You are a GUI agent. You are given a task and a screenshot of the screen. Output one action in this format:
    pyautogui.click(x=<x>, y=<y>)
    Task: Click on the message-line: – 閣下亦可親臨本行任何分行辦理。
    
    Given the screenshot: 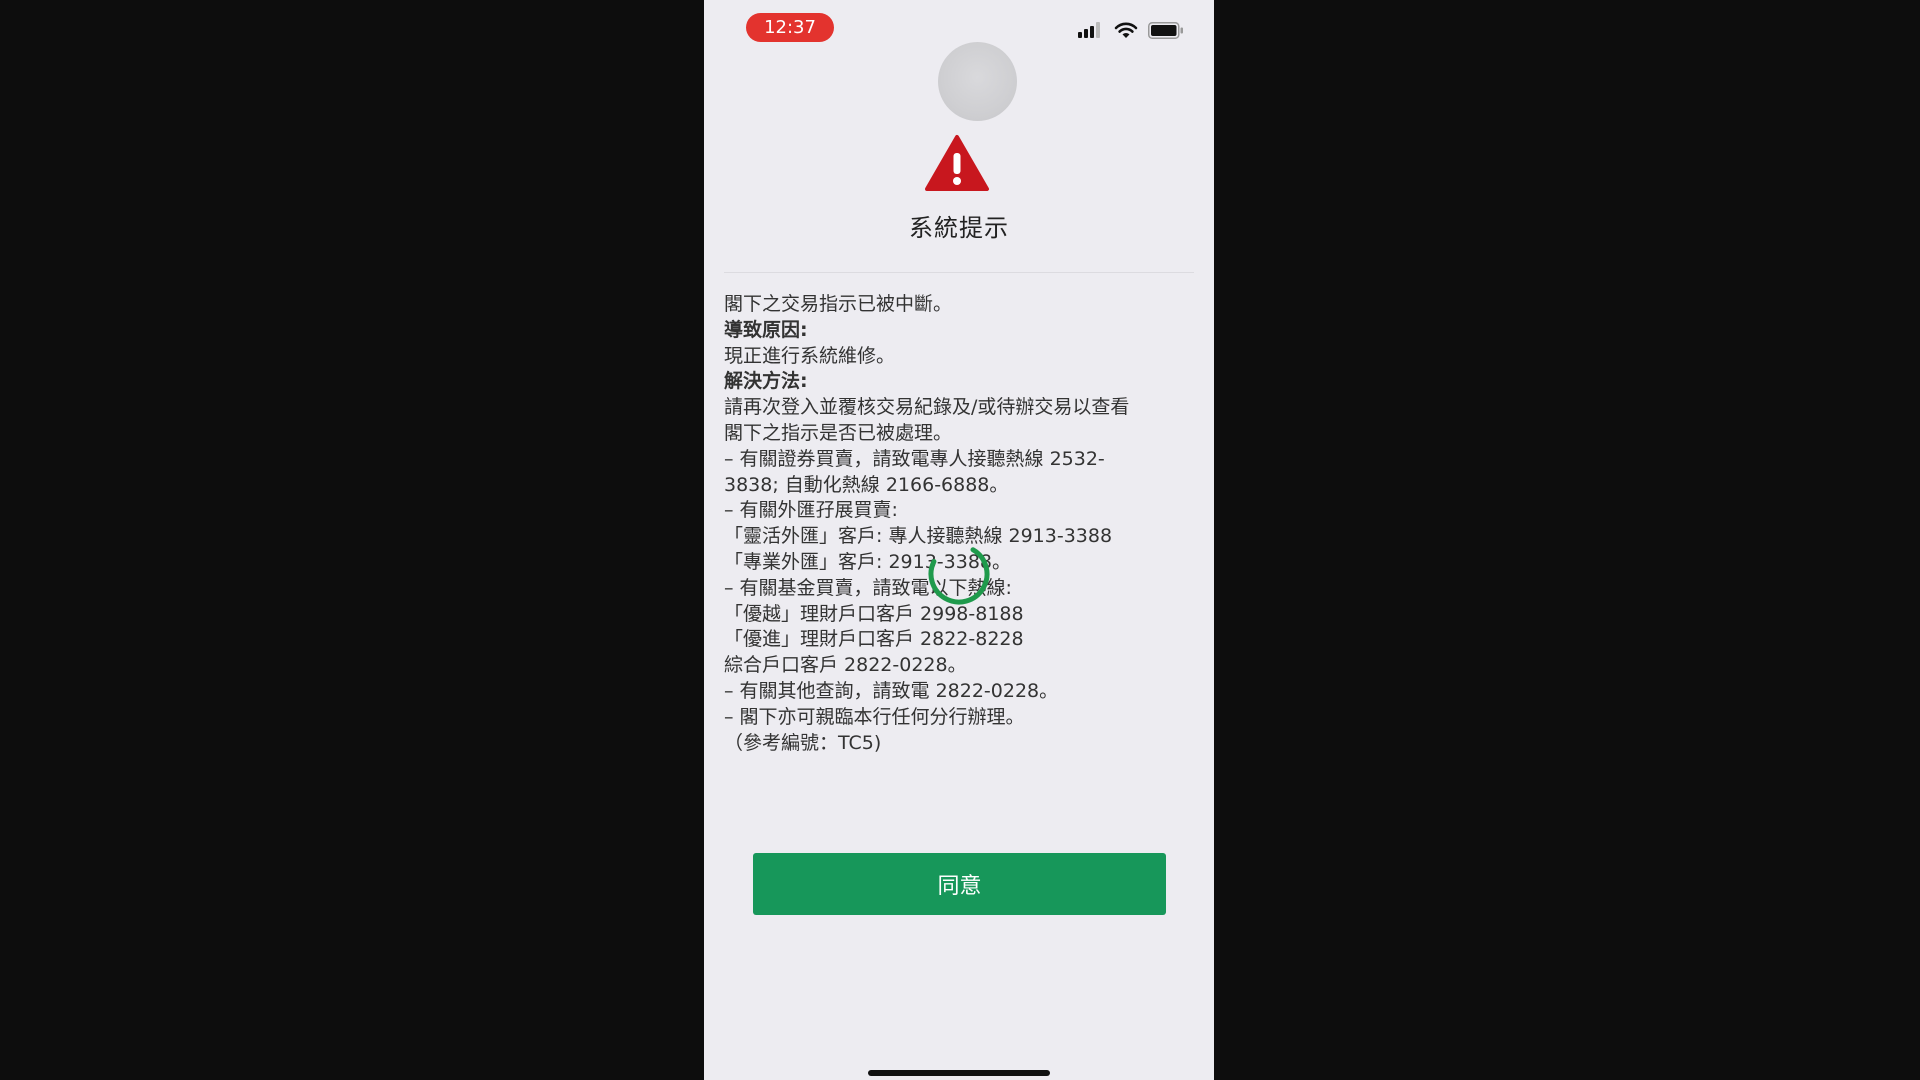 What is the action you would take?
    pyautogui.click(x=874, y=716)
    